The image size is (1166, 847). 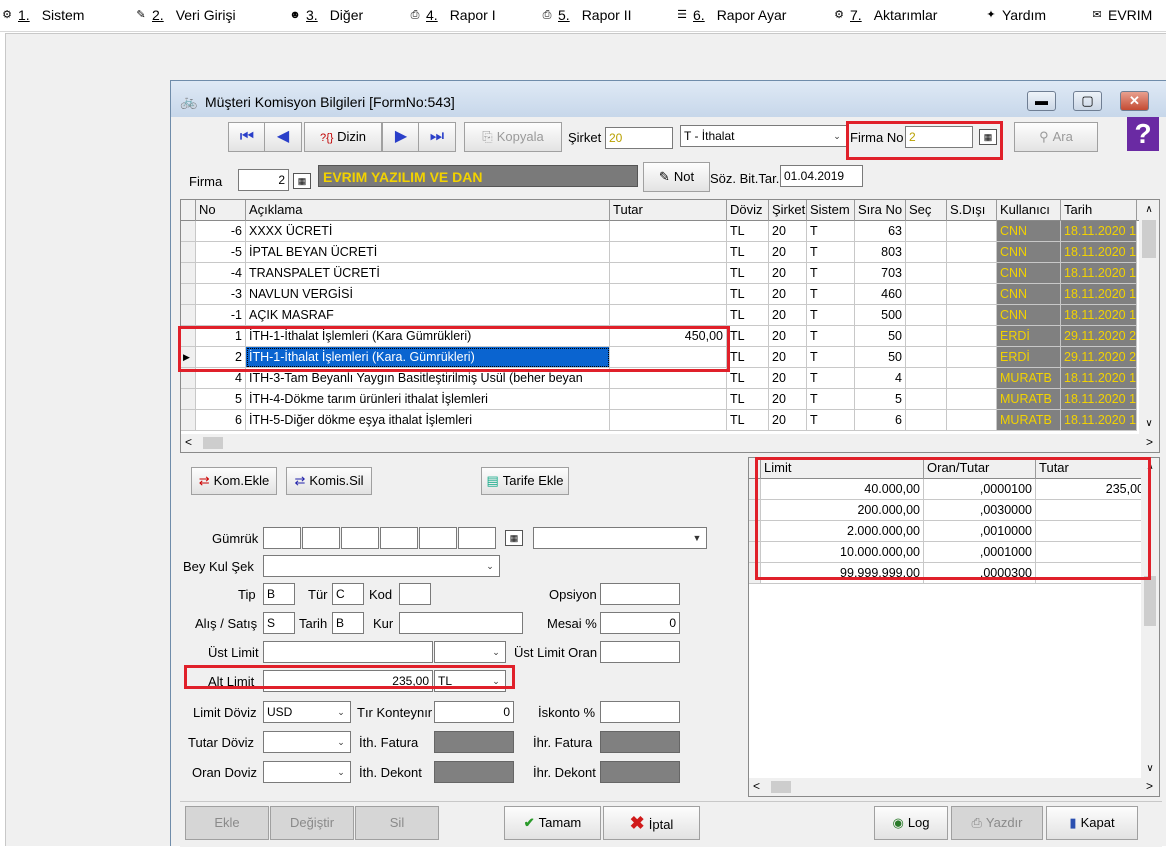 What do you see at coordinates (428, 315) in the screenshot?
I see `cell-aciklama: AÇIK MASRAF` at bounding box center [428, 315].